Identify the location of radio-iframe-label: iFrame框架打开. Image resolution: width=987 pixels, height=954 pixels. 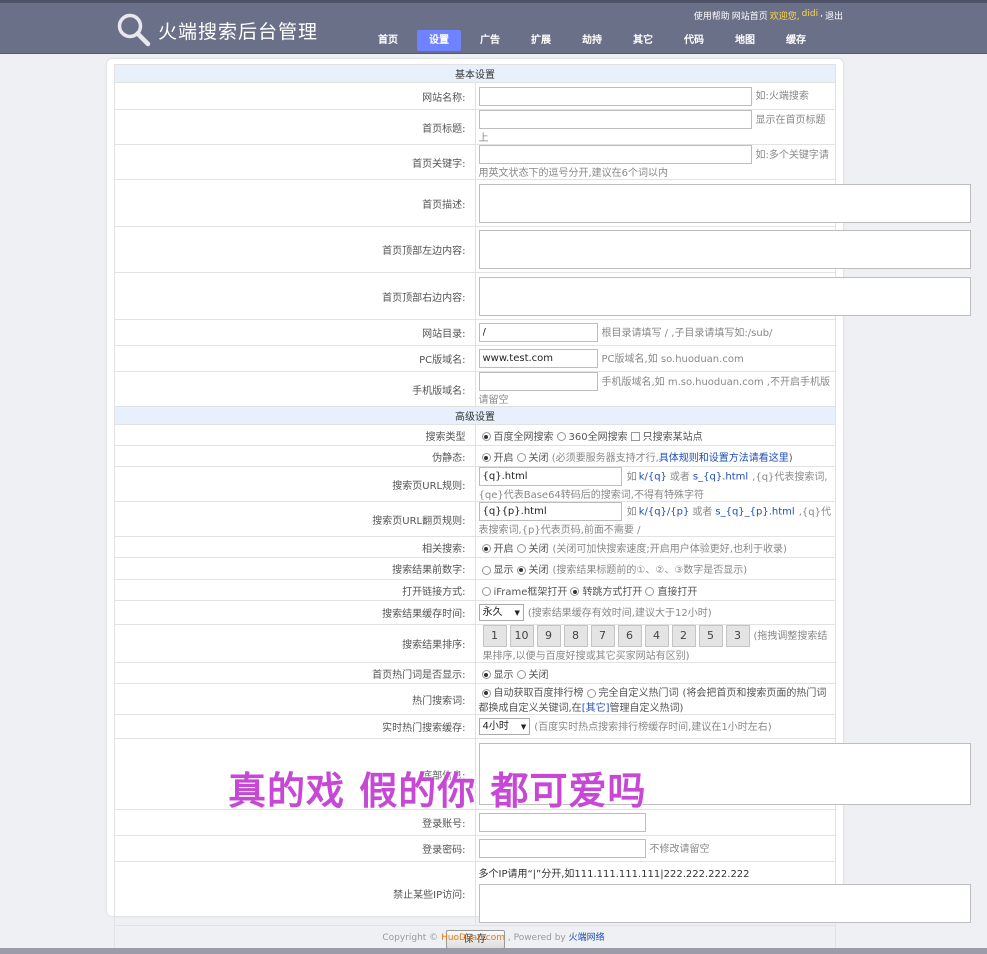
(530, 592).